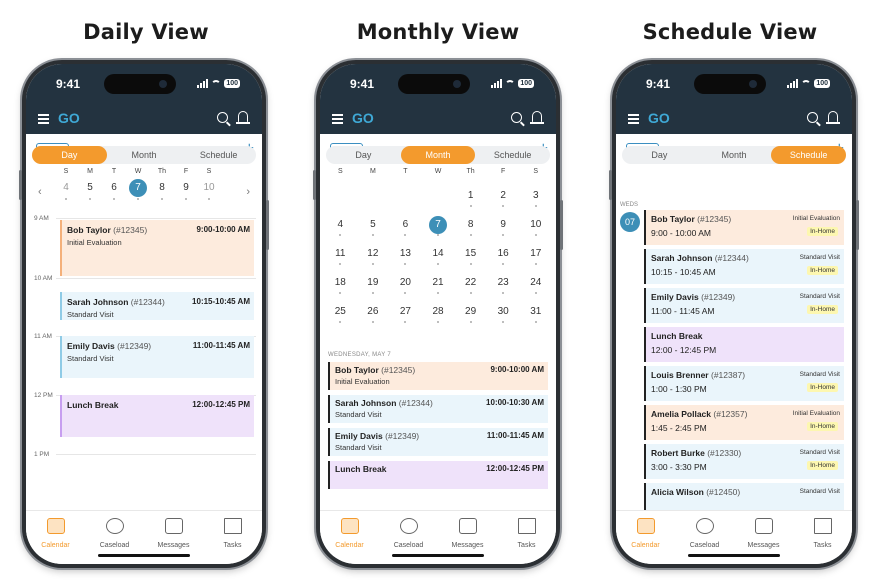 The image size is (876, 584). Describe the element at coordinates (684, 350) in the screenshot. I see `event-time: 12:00 - 12:45 PM` at that location.